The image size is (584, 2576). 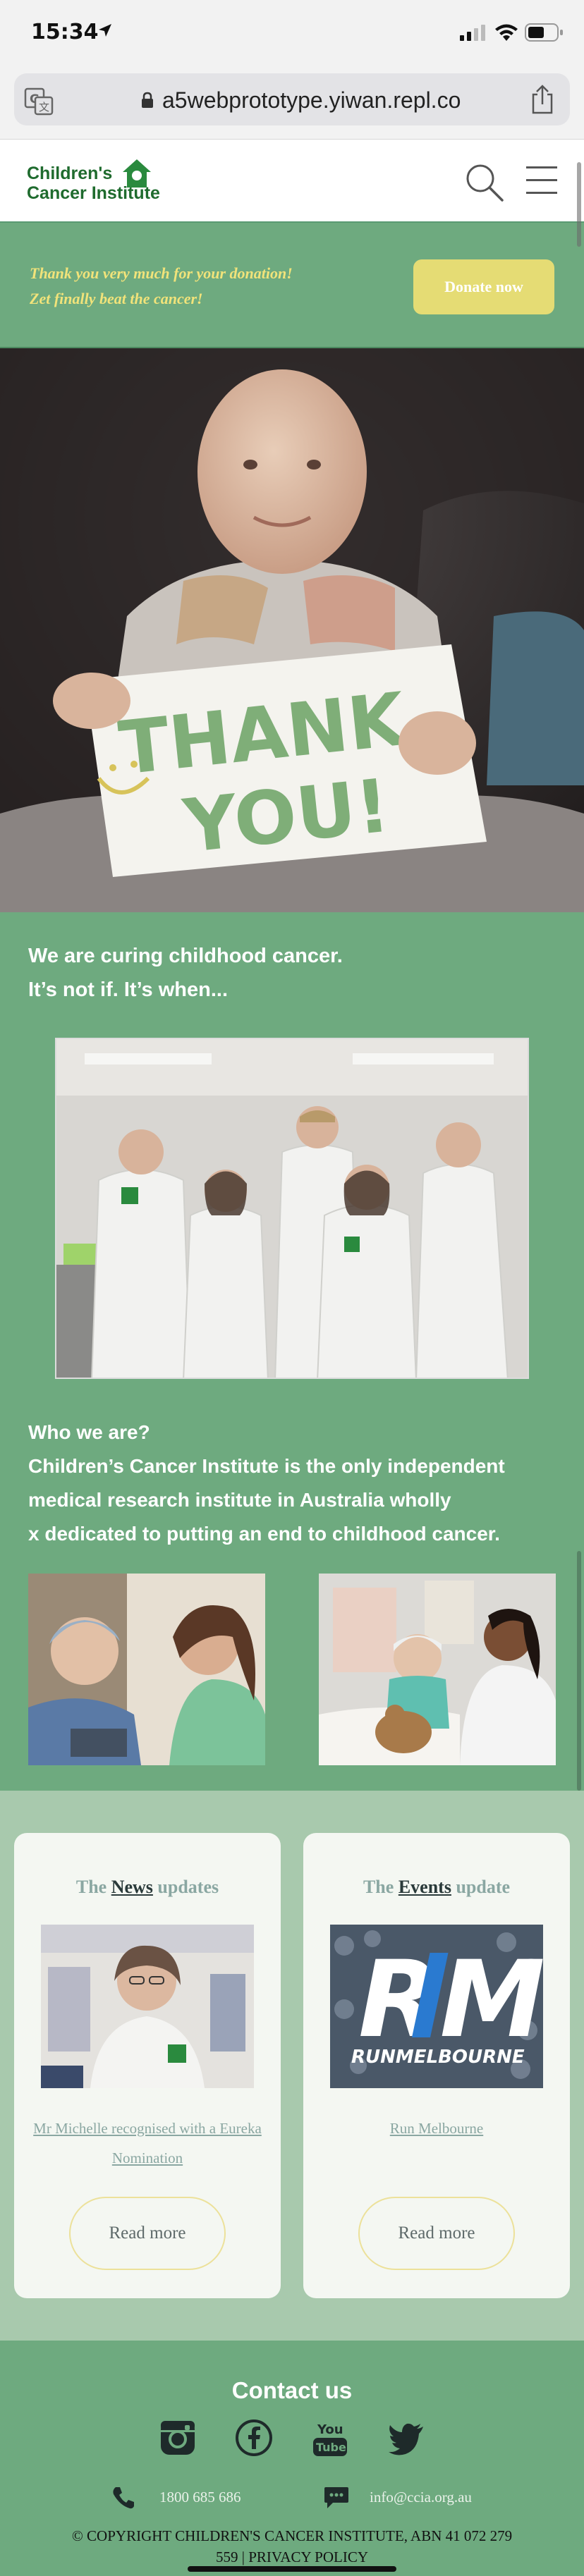 I want to click on events-card-image: RM RUNMELBOURNE, so click(x=436, y=2006).